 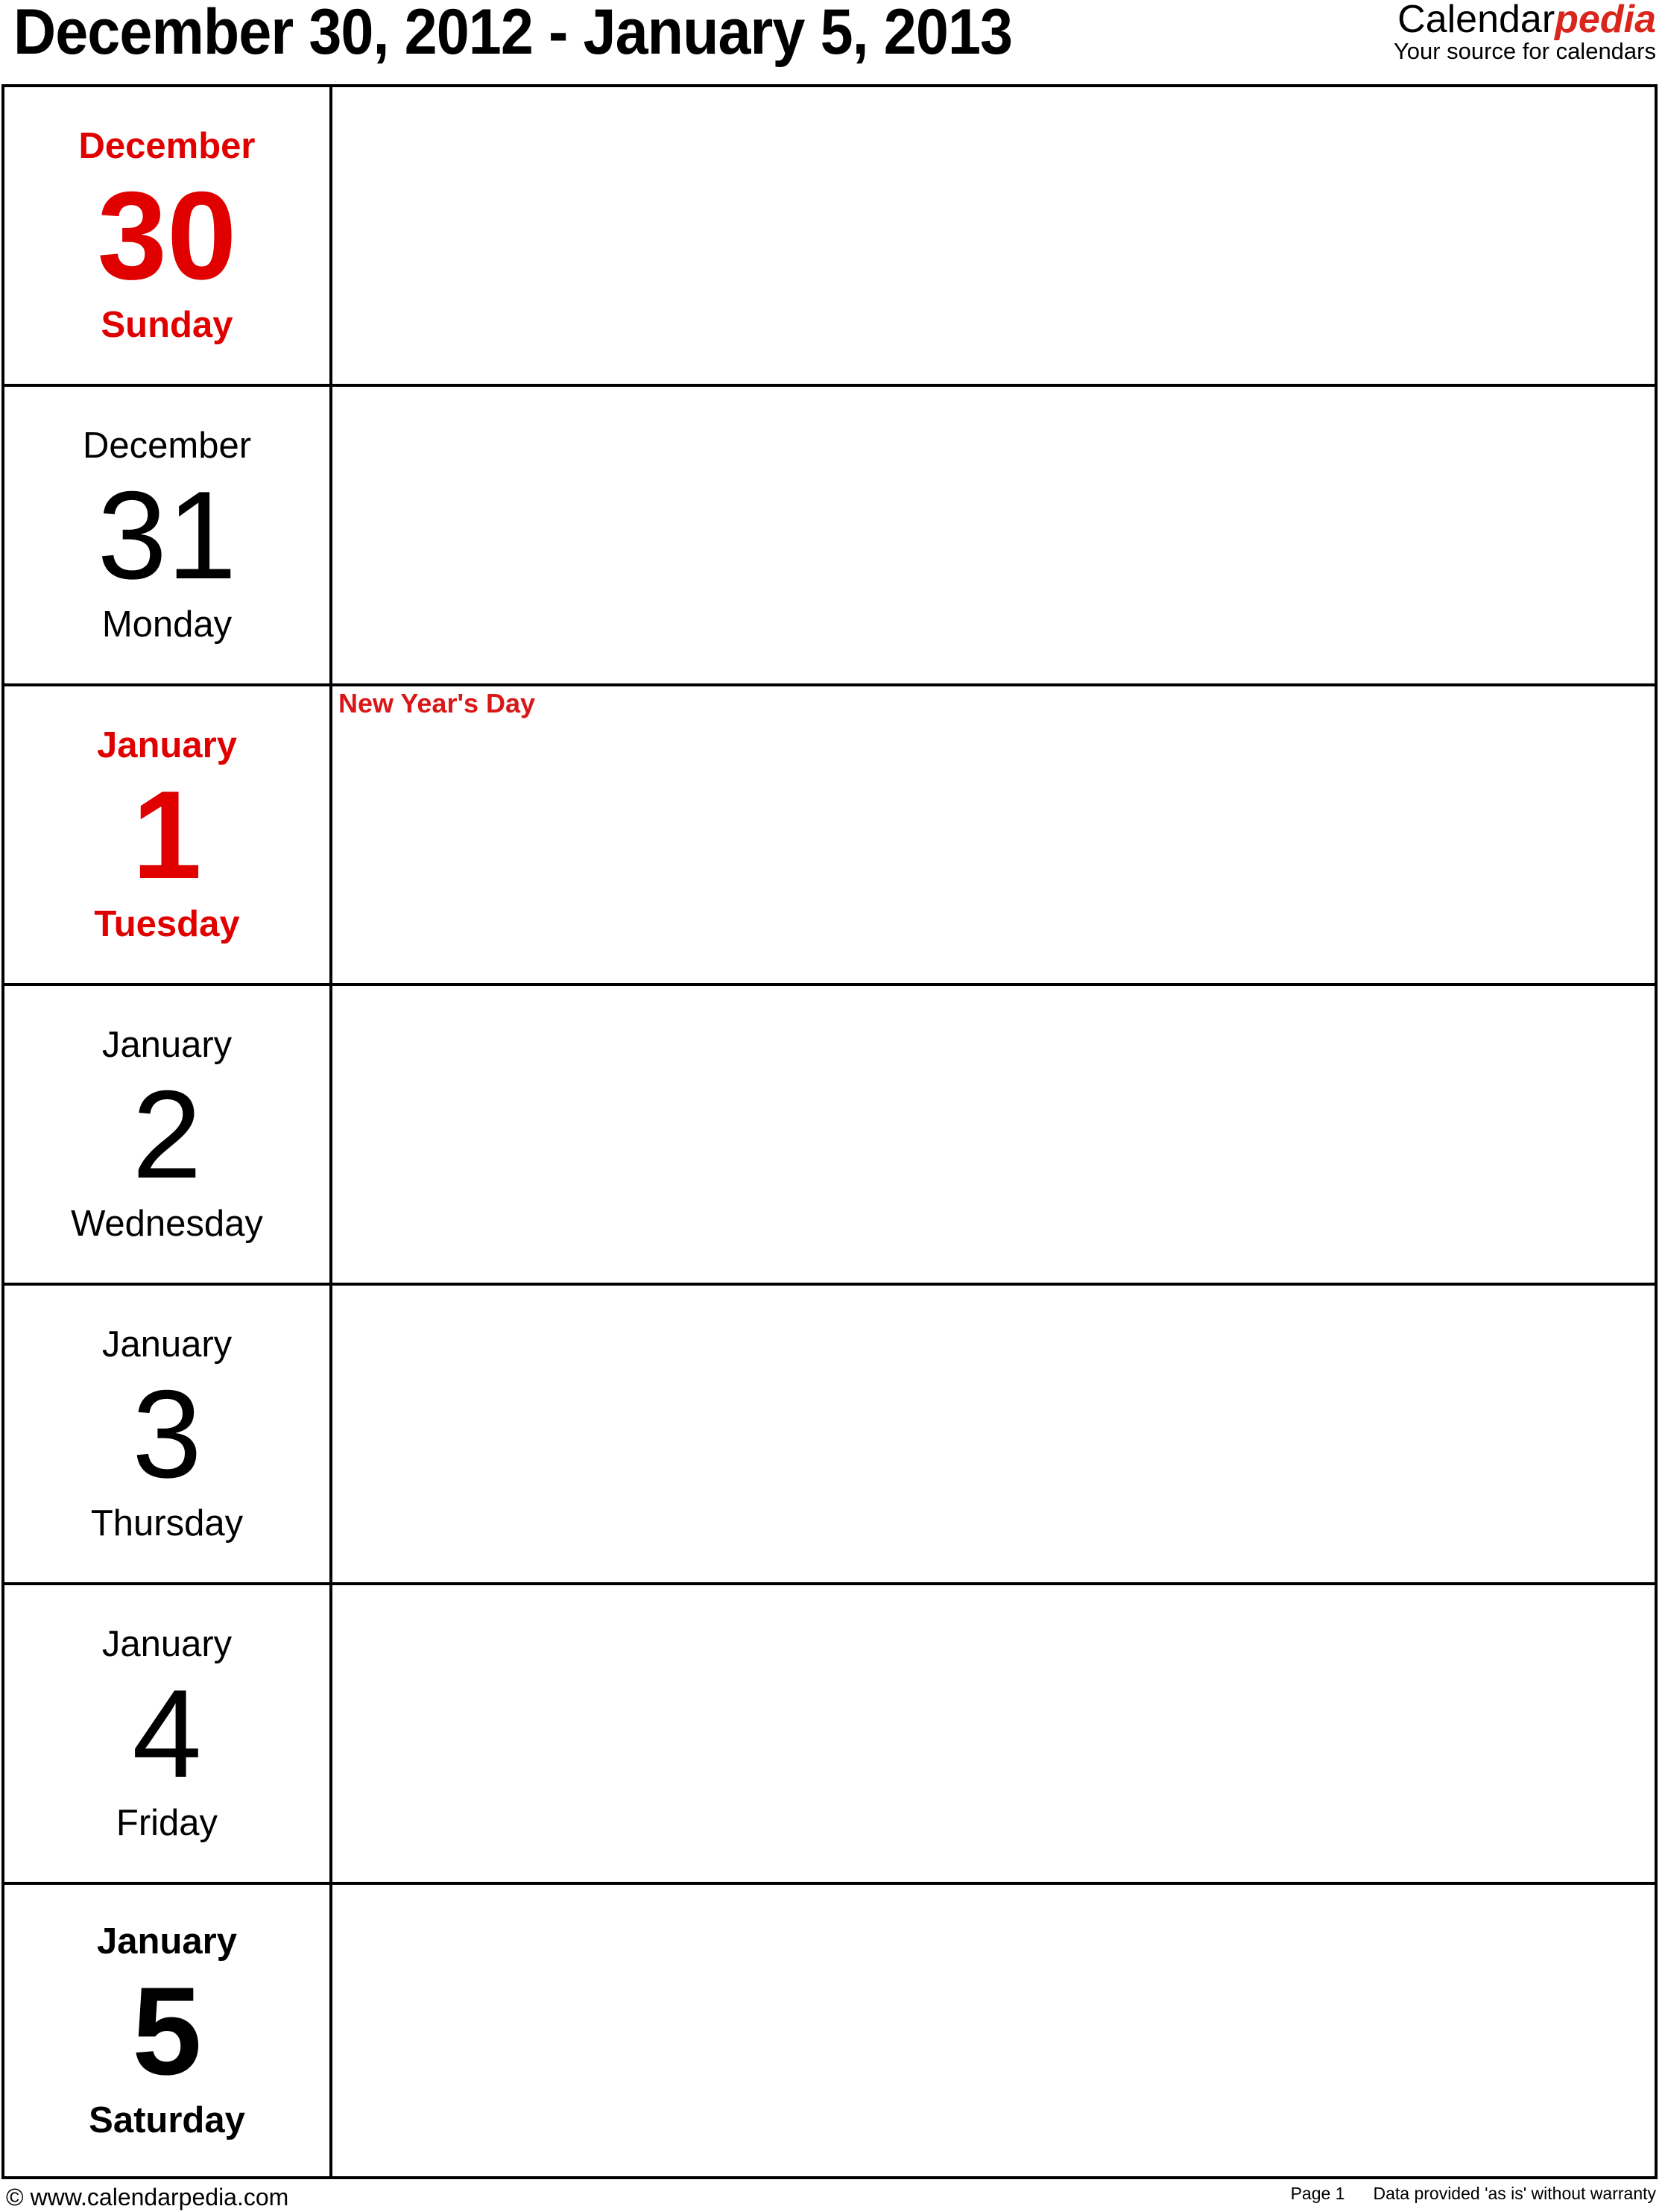 I want to click on day-notes: New Year's Day, so click(x=993, y=834).